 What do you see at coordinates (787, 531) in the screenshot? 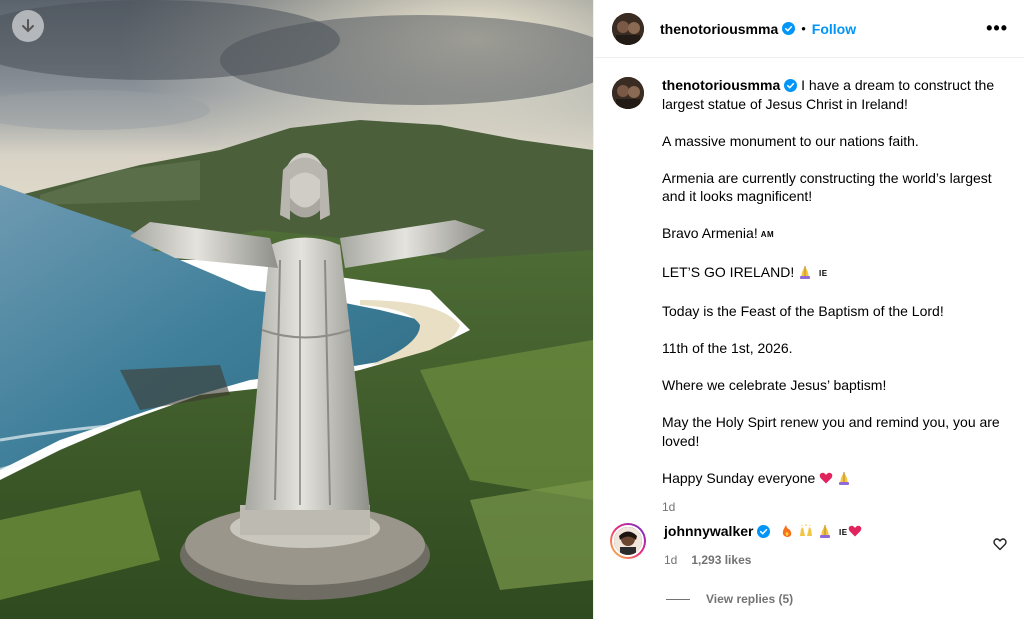
I see `fire-emoji-icon` at bounding box center [787, 531].